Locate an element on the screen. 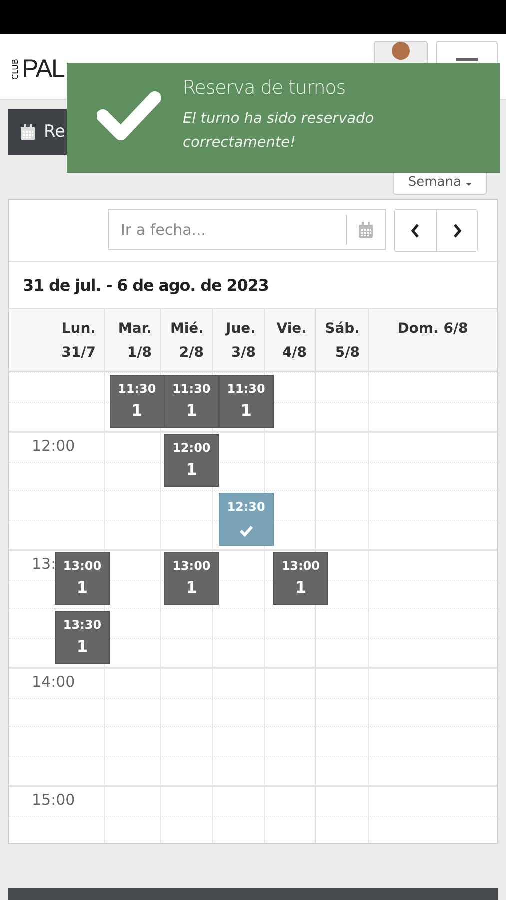 The image size is (506, 900). time-label: 14:00 is located at coordinates (54, 682).